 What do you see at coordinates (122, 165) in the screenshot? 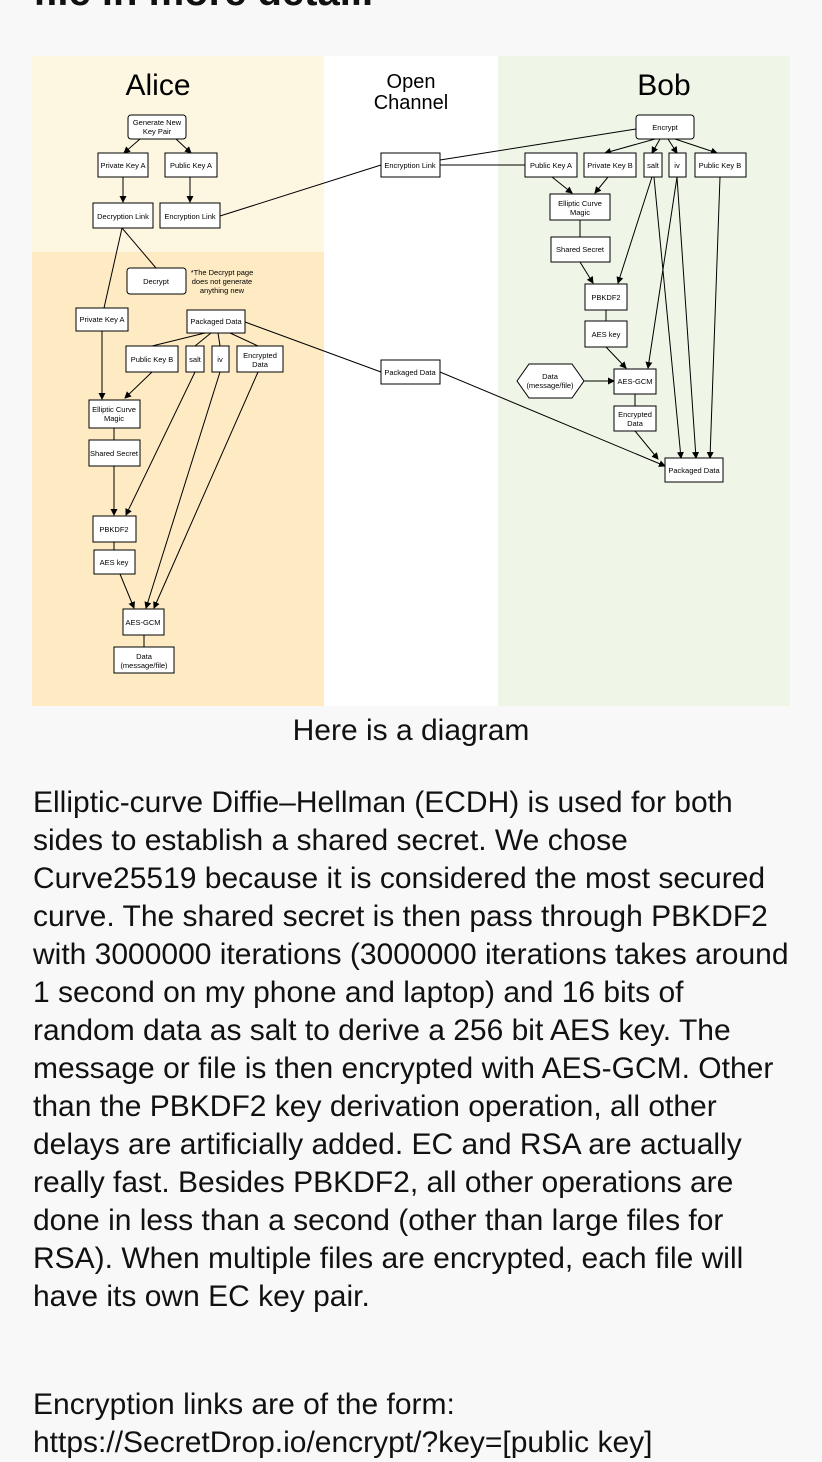
I see `alice-private-key-a-label: Private Key A` at bounding box center [122, 165].